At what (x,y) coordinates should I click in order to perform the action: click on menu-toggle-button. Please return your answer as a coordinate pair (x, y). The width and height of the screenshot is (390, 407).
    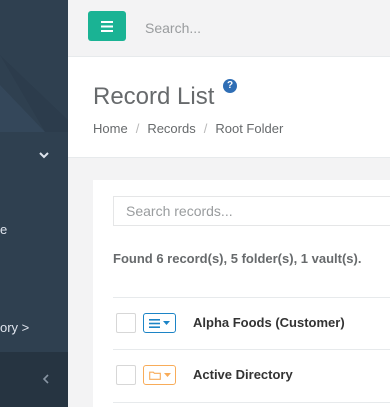
    Looking at the image, I should click on (107, 26).